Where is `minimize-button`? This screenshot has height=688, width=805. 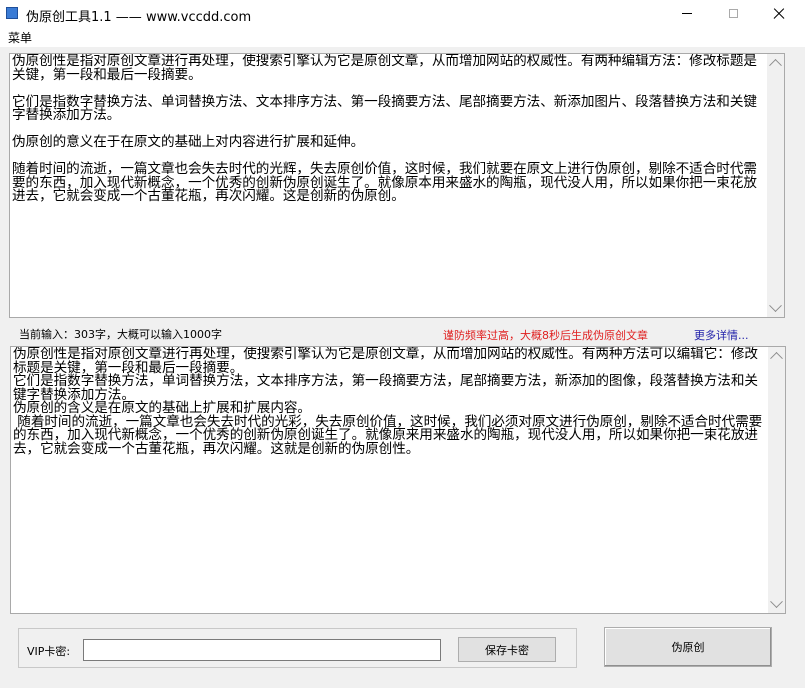
minimize-button is located at coordinates (687, 13).